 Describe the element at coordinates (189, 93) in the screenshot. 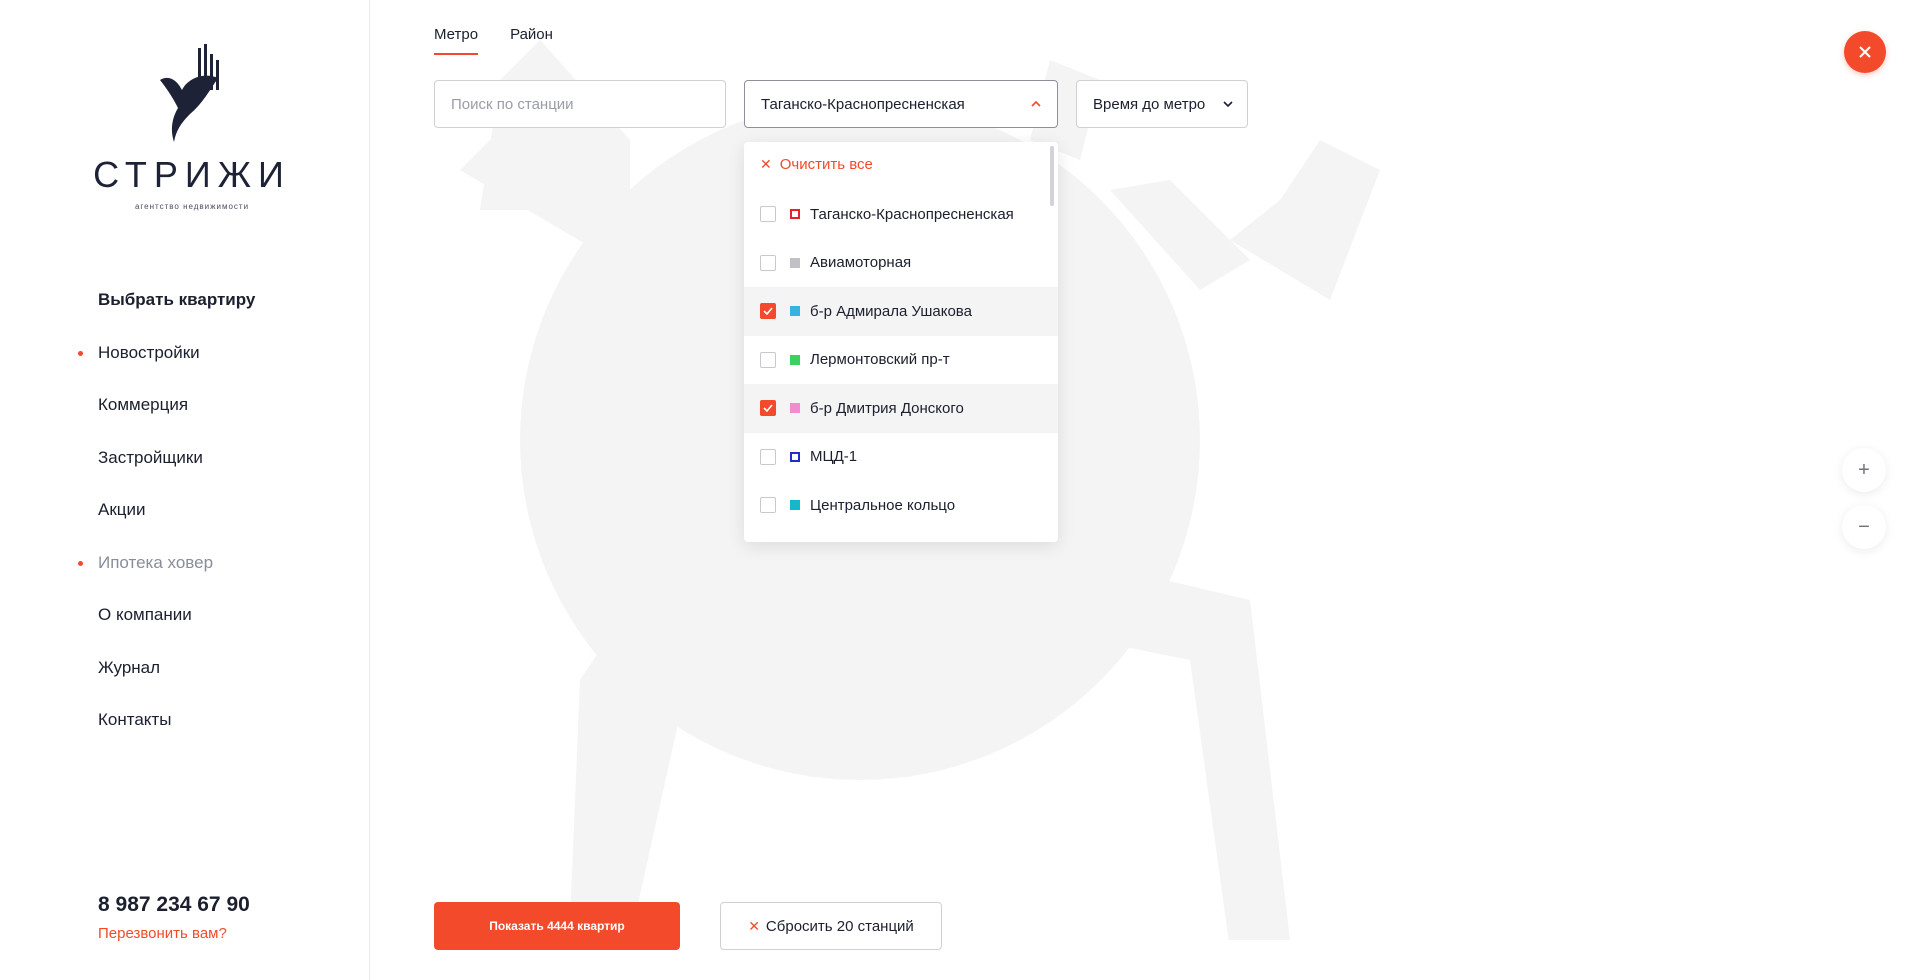

I see `swift-logo-icon` at that location.